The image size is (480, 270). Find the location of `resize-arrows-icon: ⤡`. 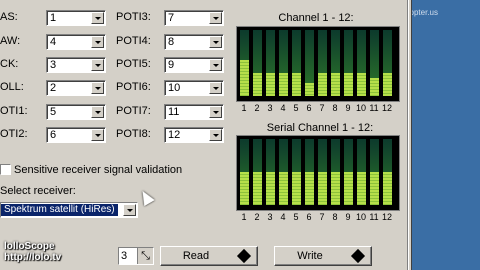

resize-arrows-icon: ⤡ is located at coordinates (145, 256).